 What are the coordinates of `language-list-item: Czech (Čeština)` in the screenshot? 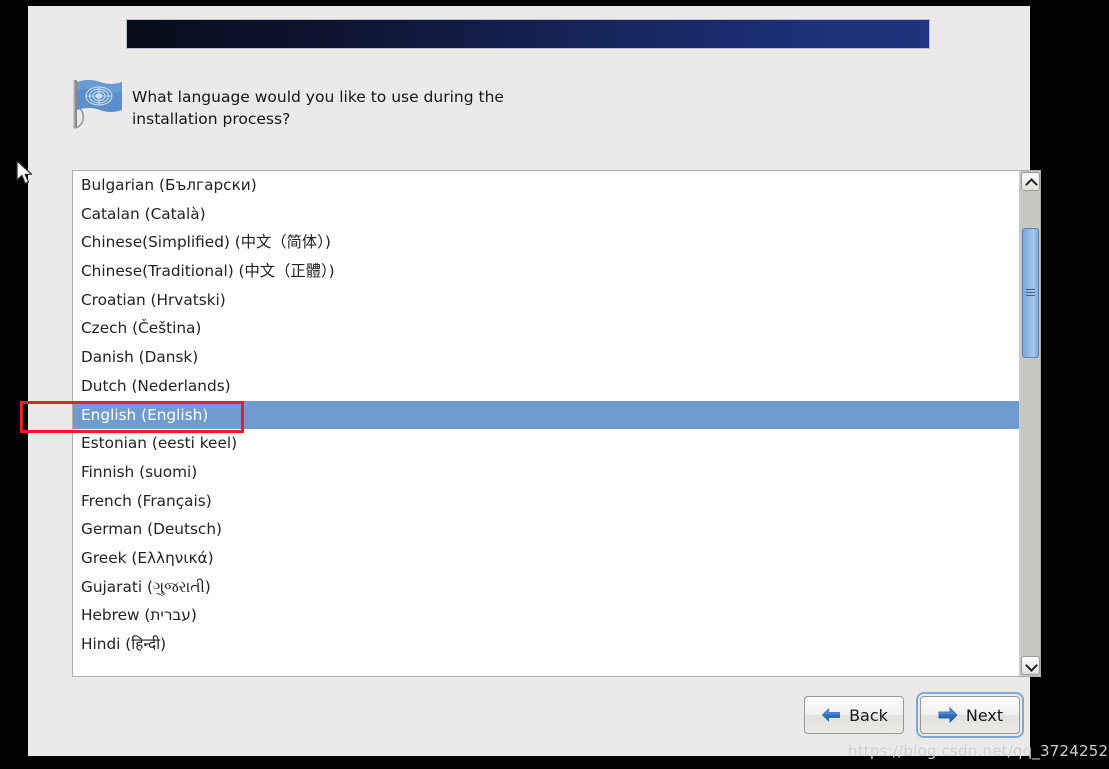 It's located at (546, 328).